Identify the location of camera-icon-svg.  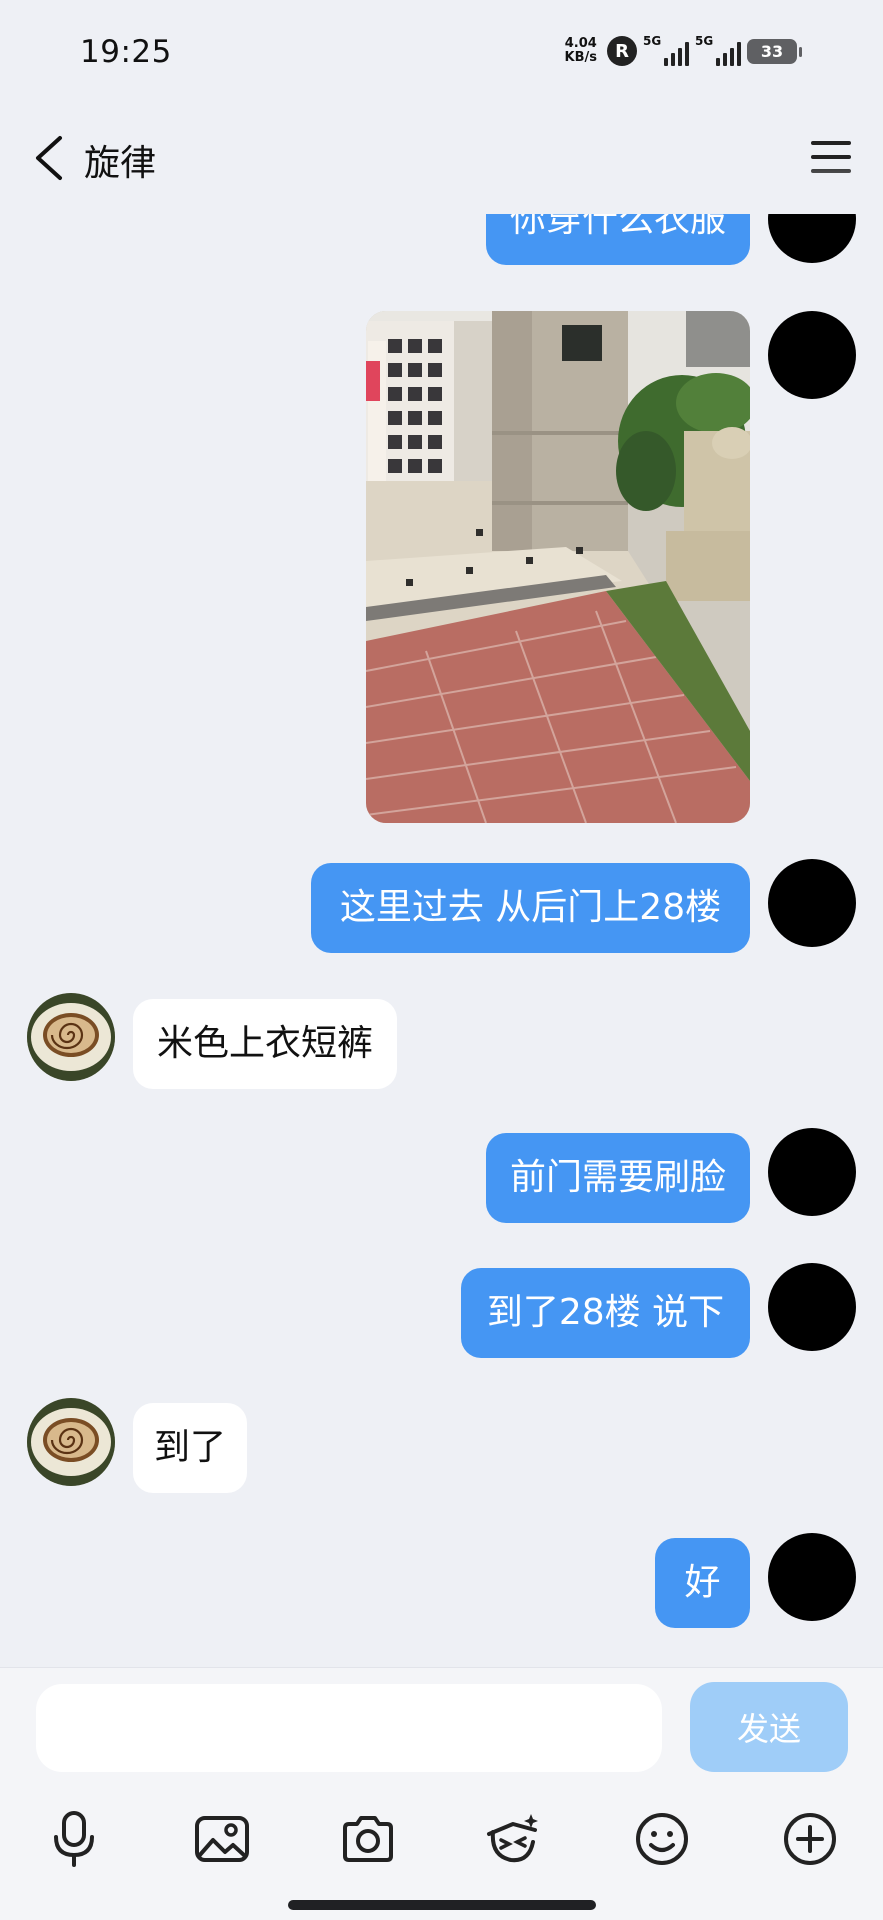
(368, 1839).